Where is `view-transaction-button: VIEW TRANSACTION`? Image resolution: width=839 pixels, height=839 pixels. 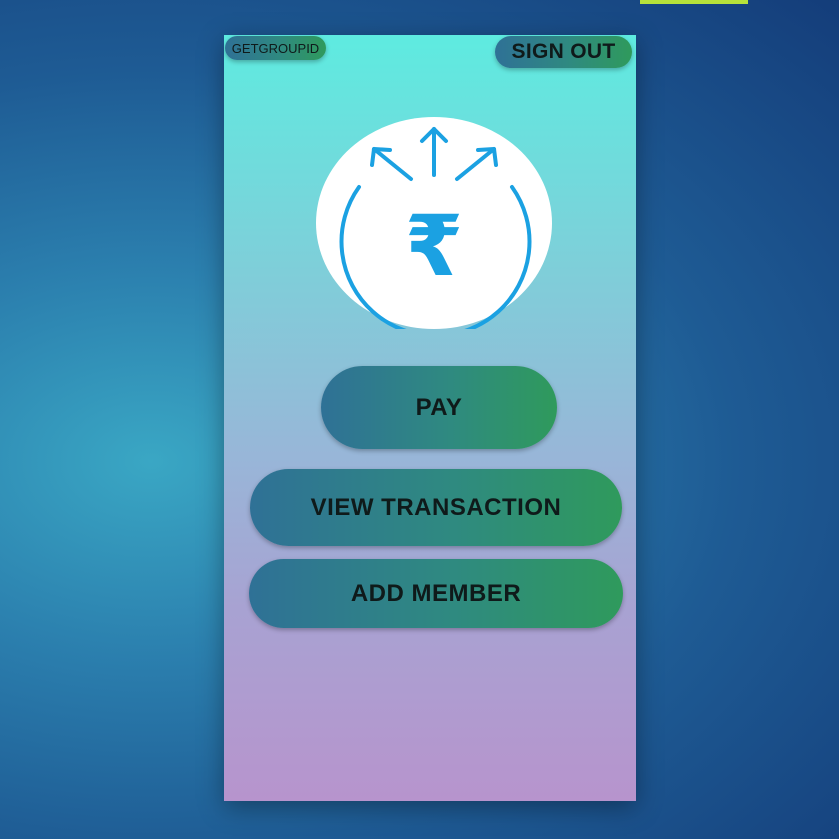 view-transaction-button: VIEW TRANSACTION is located at coordinates (436, 507).